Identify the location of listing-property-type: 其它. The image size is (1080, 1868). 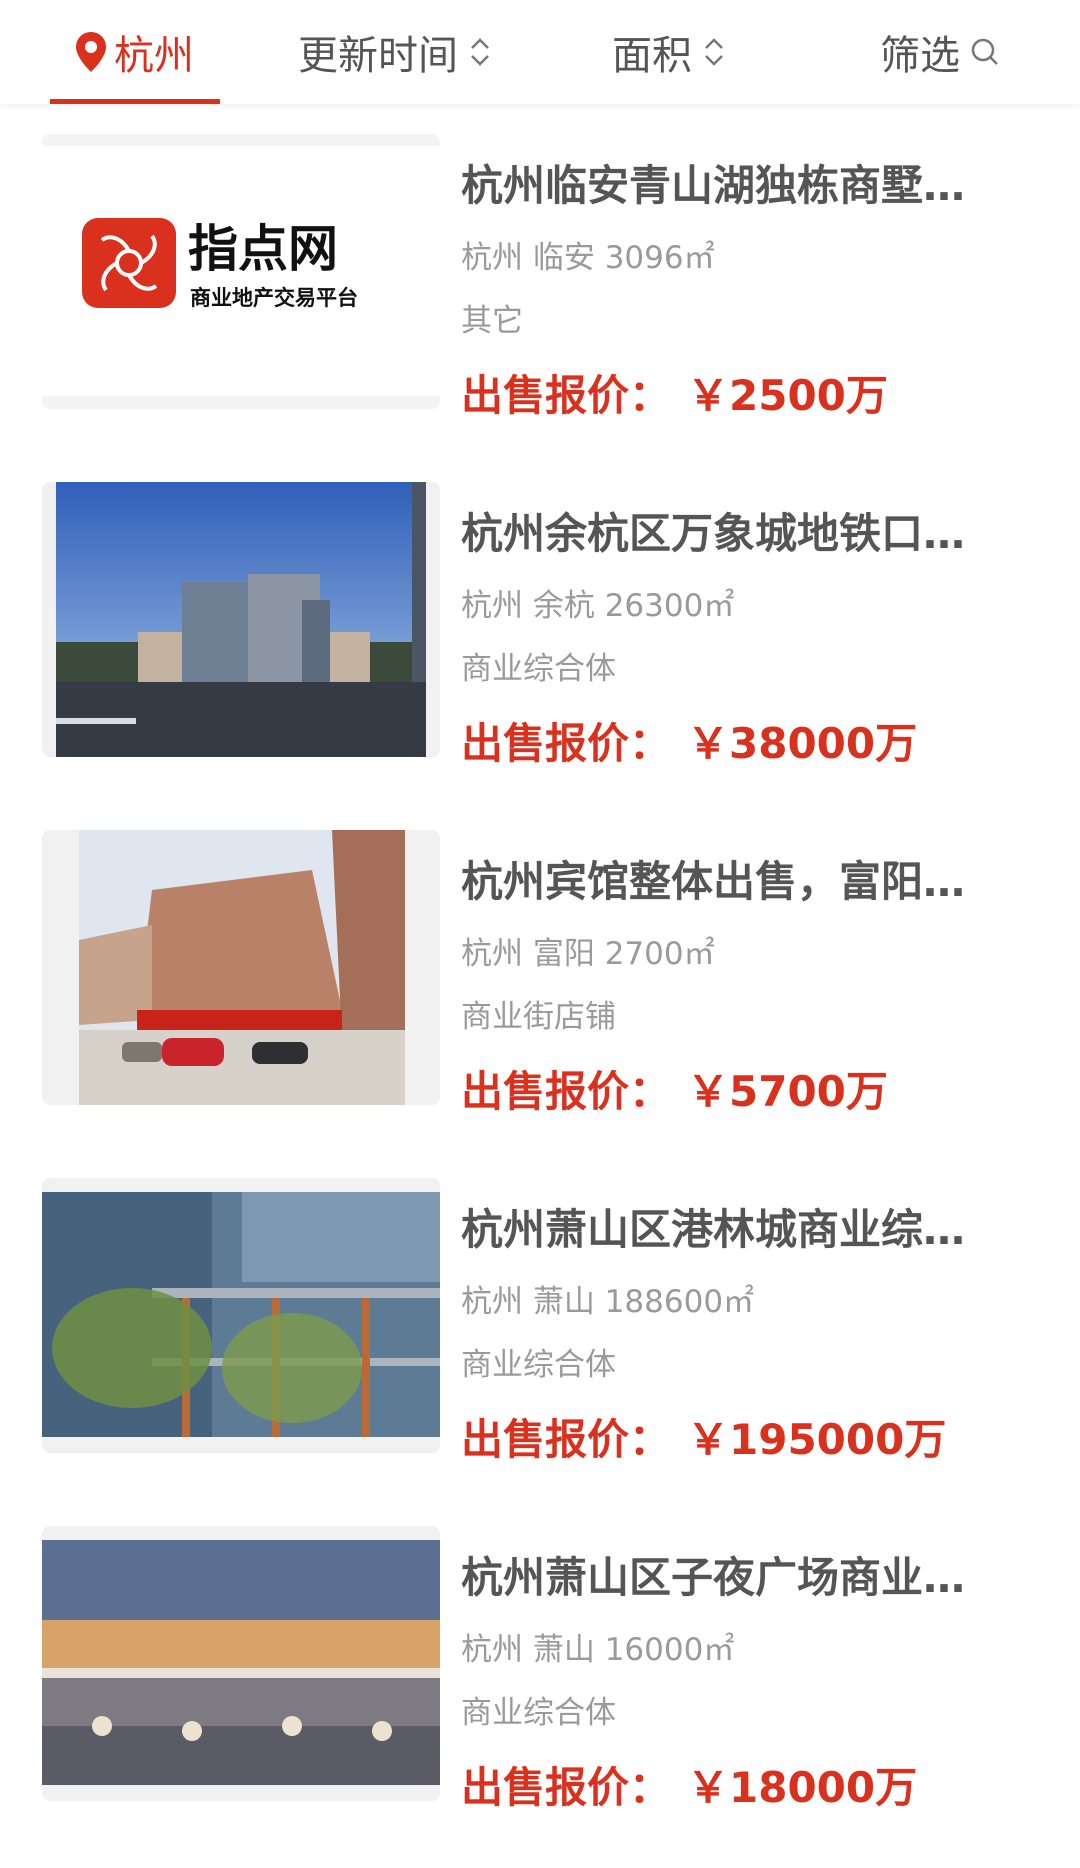
(492, 321).